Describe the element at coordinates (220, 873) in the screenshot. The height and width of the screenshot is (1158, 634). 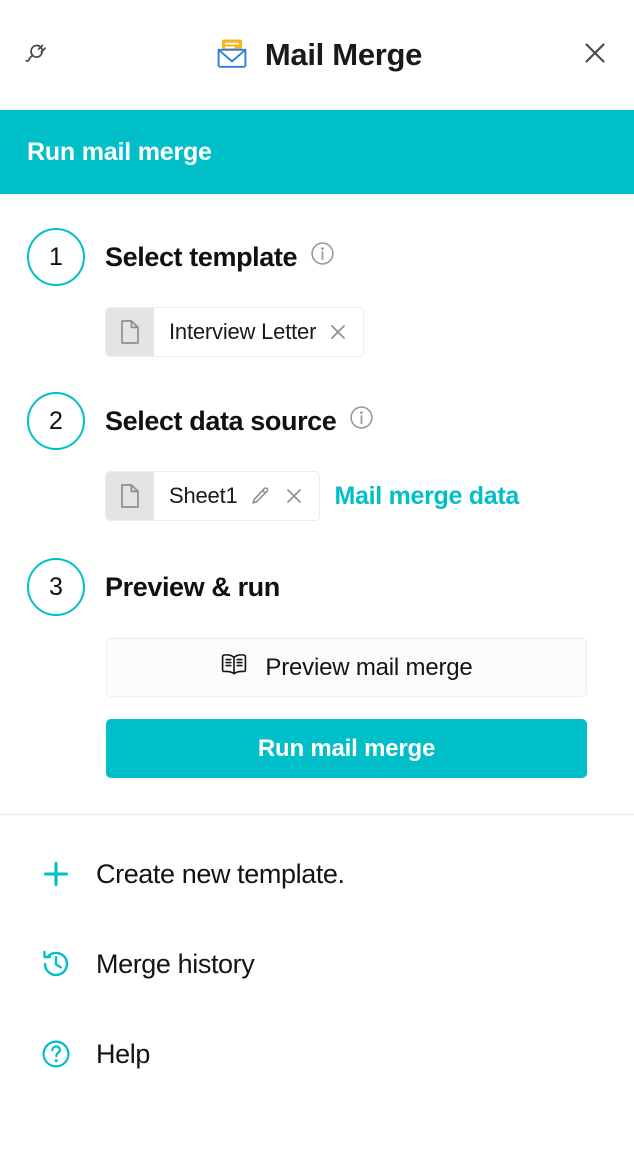
I see `menu-label-create-new-template: Create new template.` at that location.